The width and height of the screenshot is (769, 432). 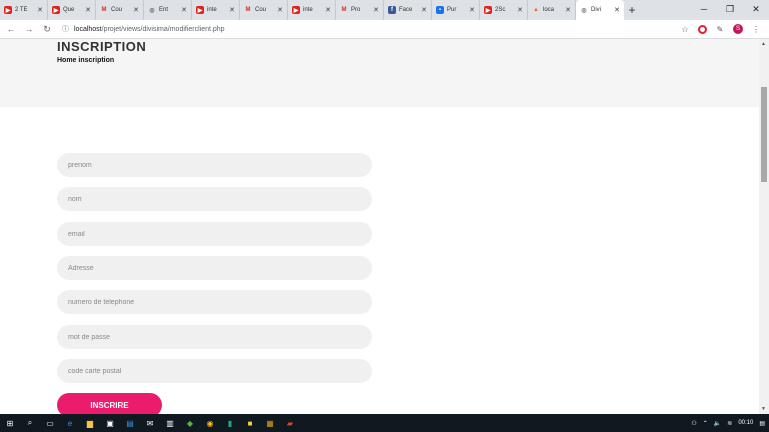 I want to click on browser-tab: ▶ Que ✕, so click(x=72, y=10).